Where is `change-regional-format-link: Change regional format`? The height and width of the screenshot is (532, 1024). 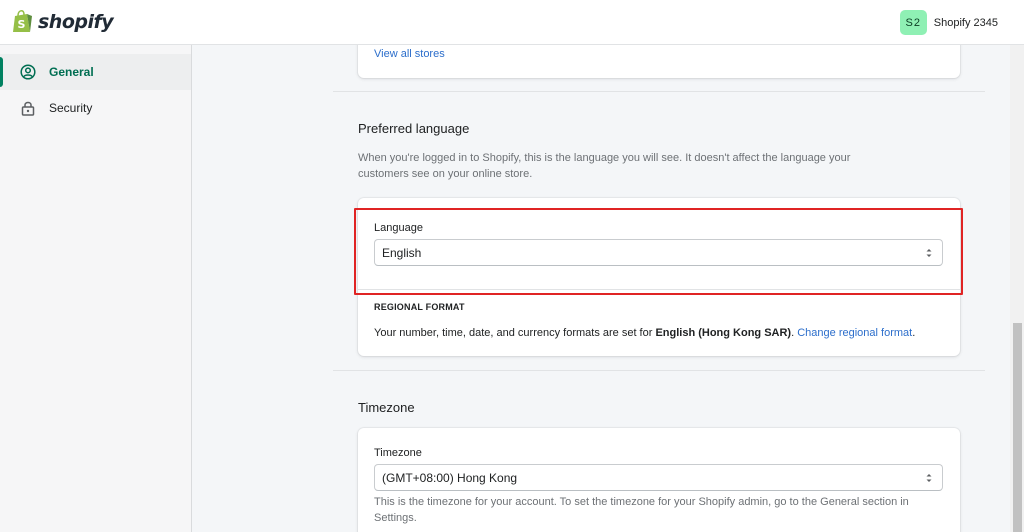
change-regional-format-link: Change regional format is located at coordinates (854, 333).